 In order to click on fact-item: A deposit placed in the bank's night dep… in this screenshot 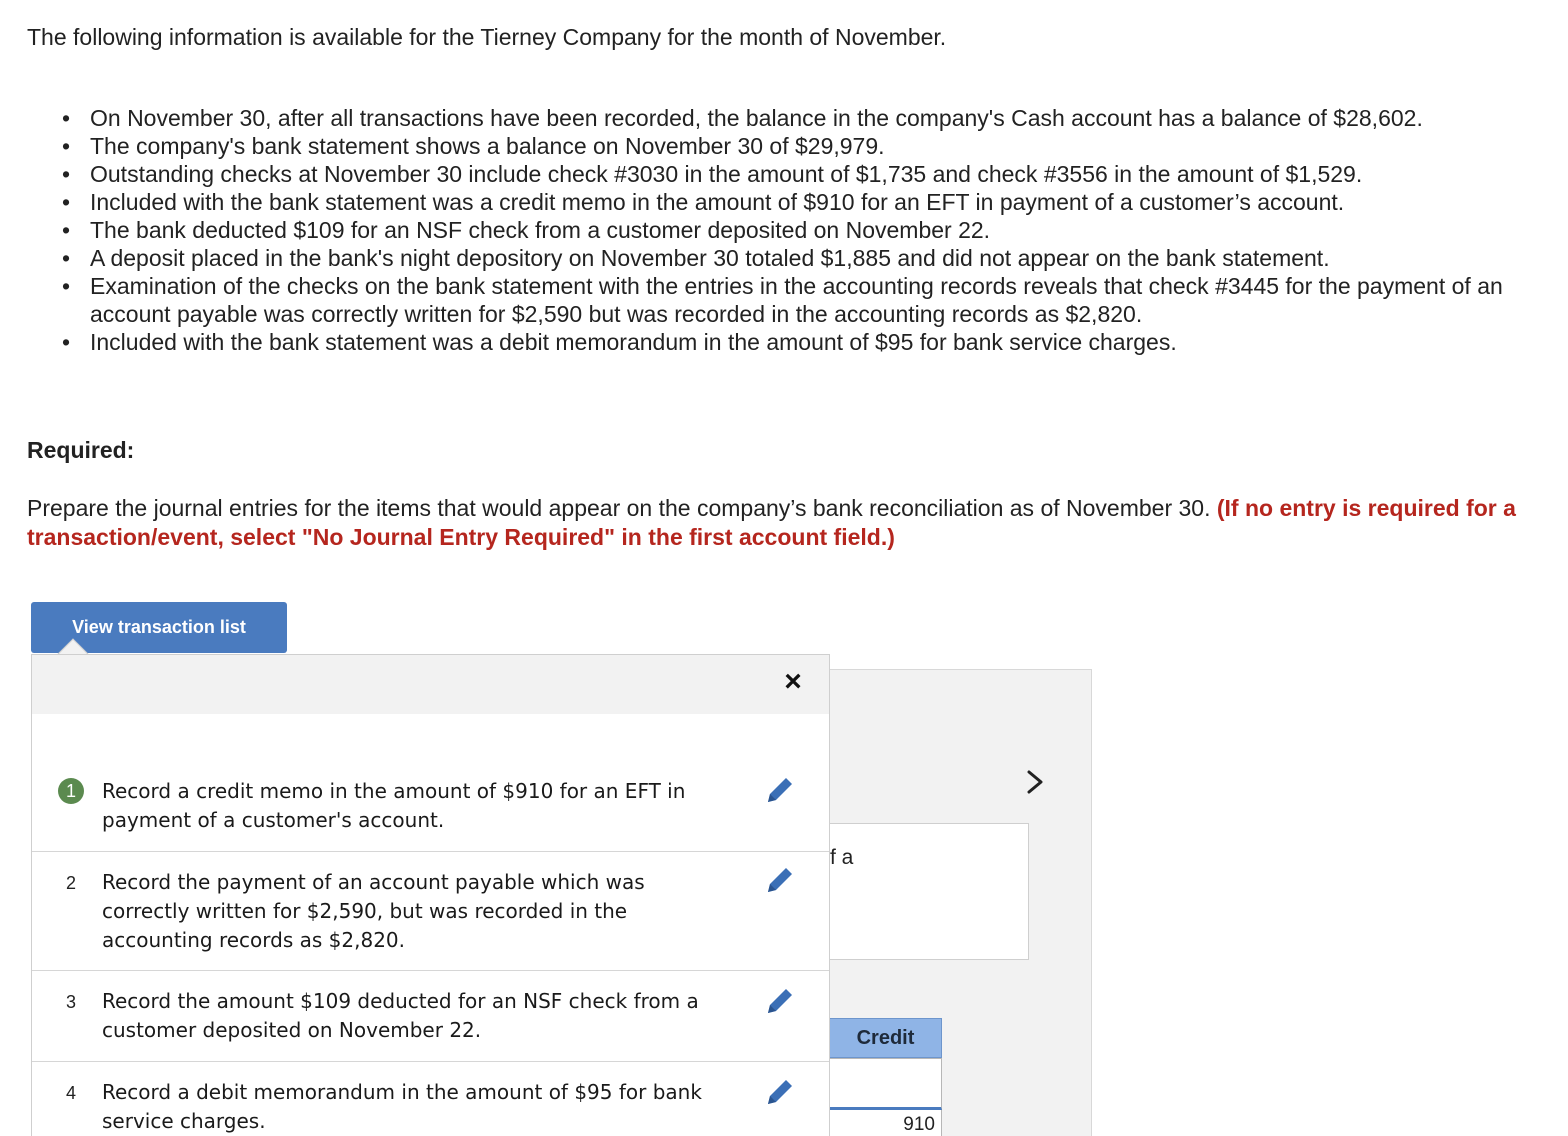, I will do `click(786, 258)`.